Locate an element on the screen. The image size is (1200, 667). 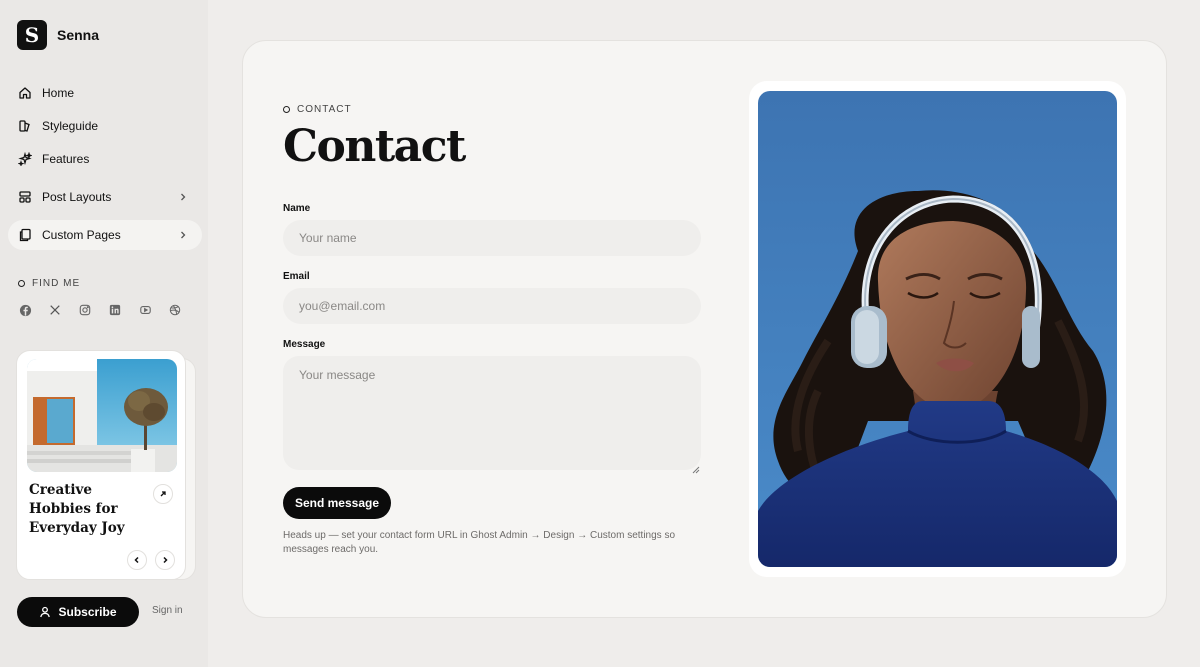
pages-icon is located at coordinates (25, 235).